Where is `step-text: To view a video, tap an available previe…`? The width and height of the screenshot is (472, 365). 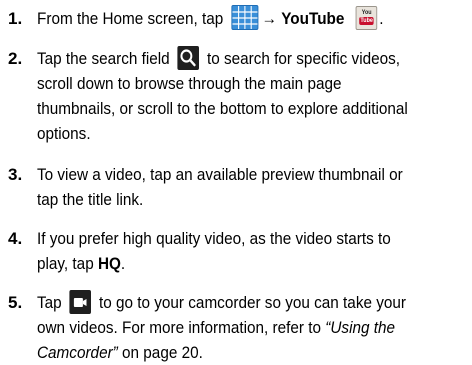
step-text: To view a video, tap an available previe… is located at coordinates (230, 187).